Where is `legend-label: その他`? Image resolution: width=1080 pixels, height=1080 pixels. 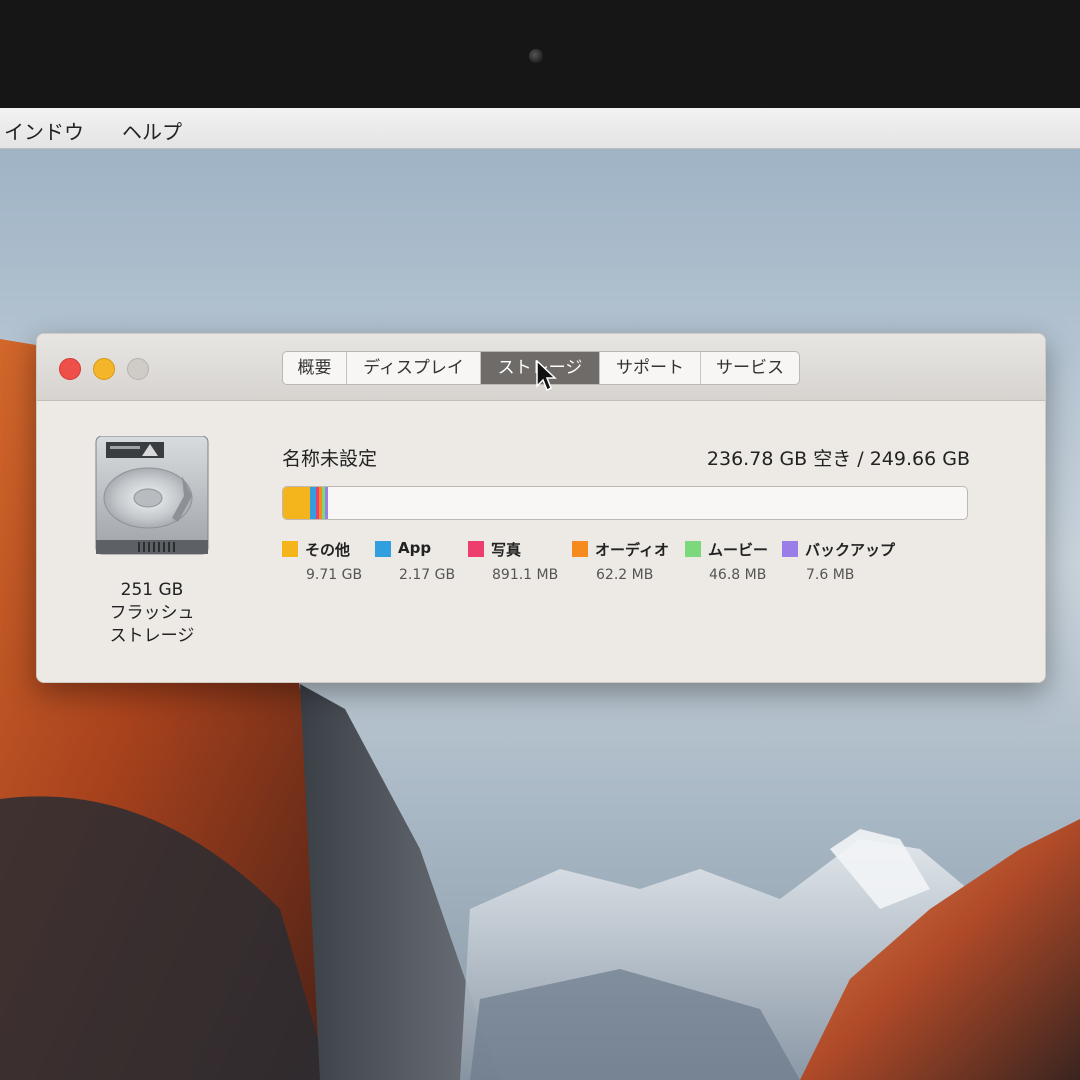 legend-label: その他 is located at coordinates (328, 550).